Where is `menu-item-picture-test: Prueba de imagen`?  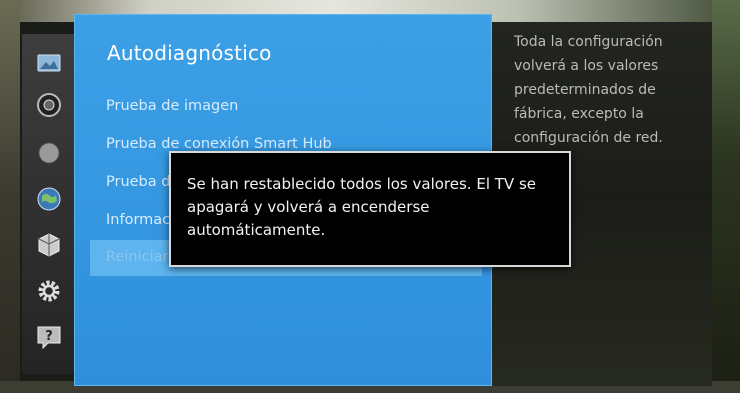 menu-item-picture-test: Prueba de imagen is located at coordinates (172, 106).